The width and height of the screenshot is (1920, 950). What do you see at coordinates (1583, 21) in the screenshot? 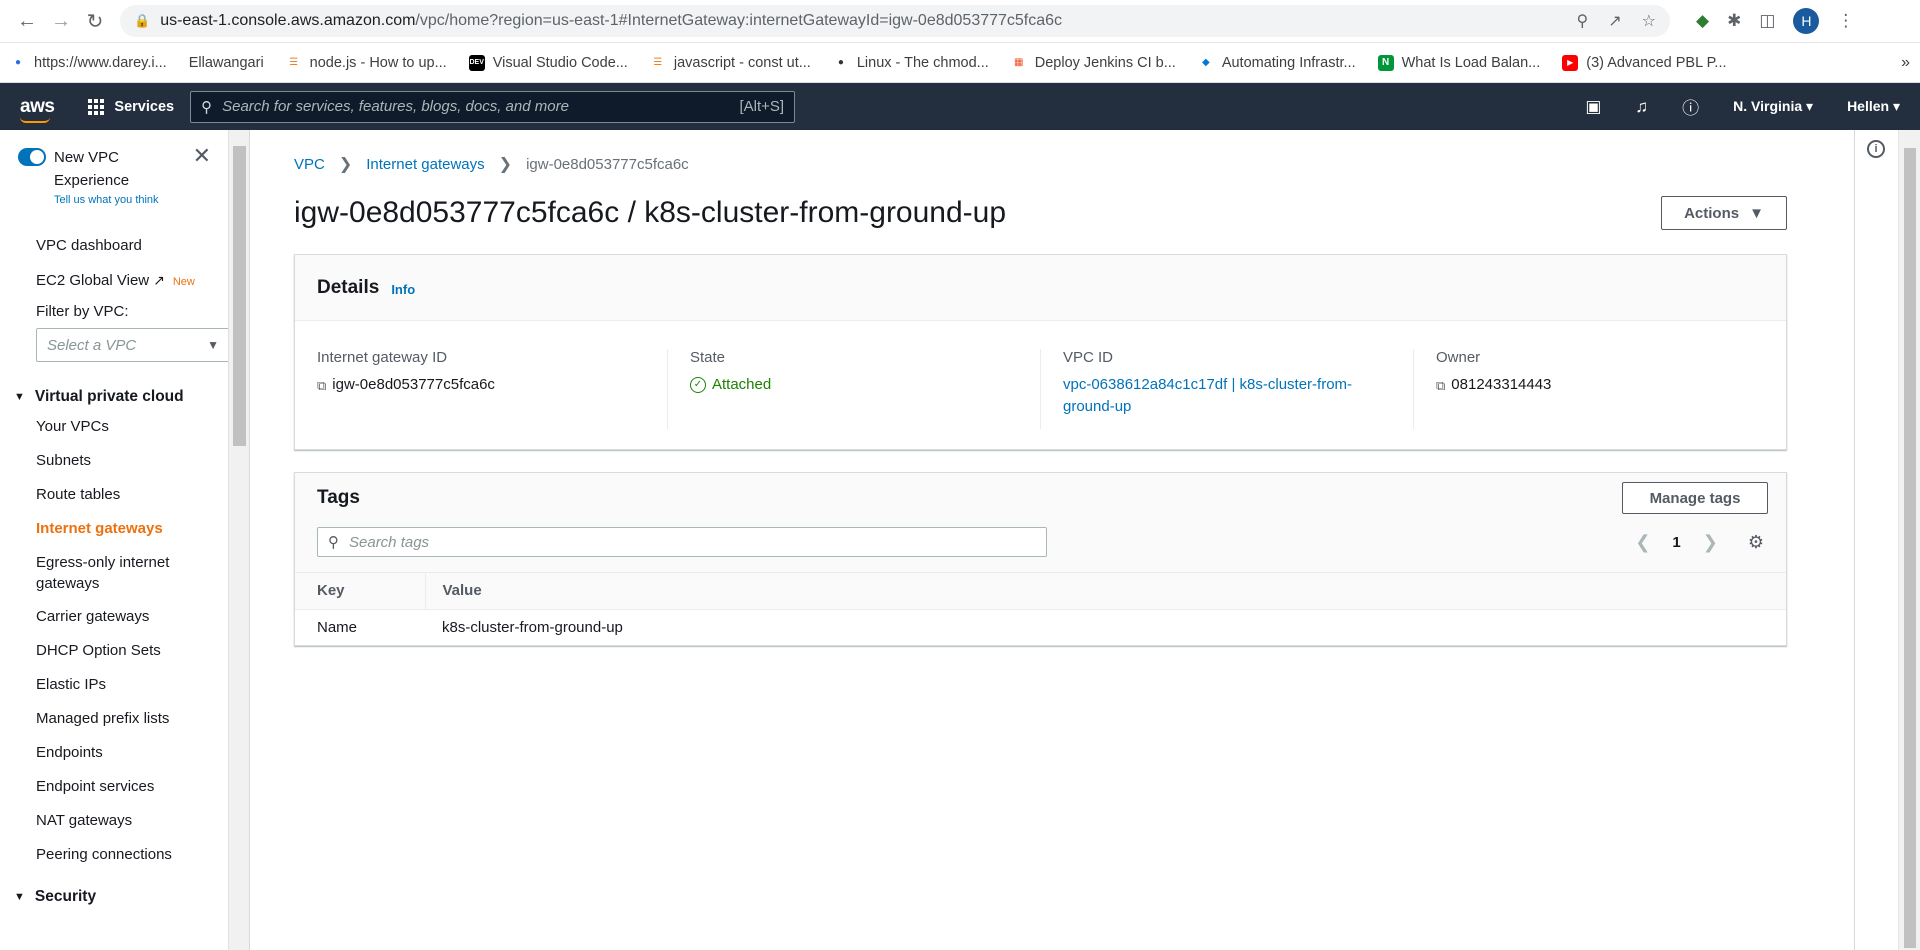
I see `zoom-icon: ⚲` at bounding box center [1583, 21].